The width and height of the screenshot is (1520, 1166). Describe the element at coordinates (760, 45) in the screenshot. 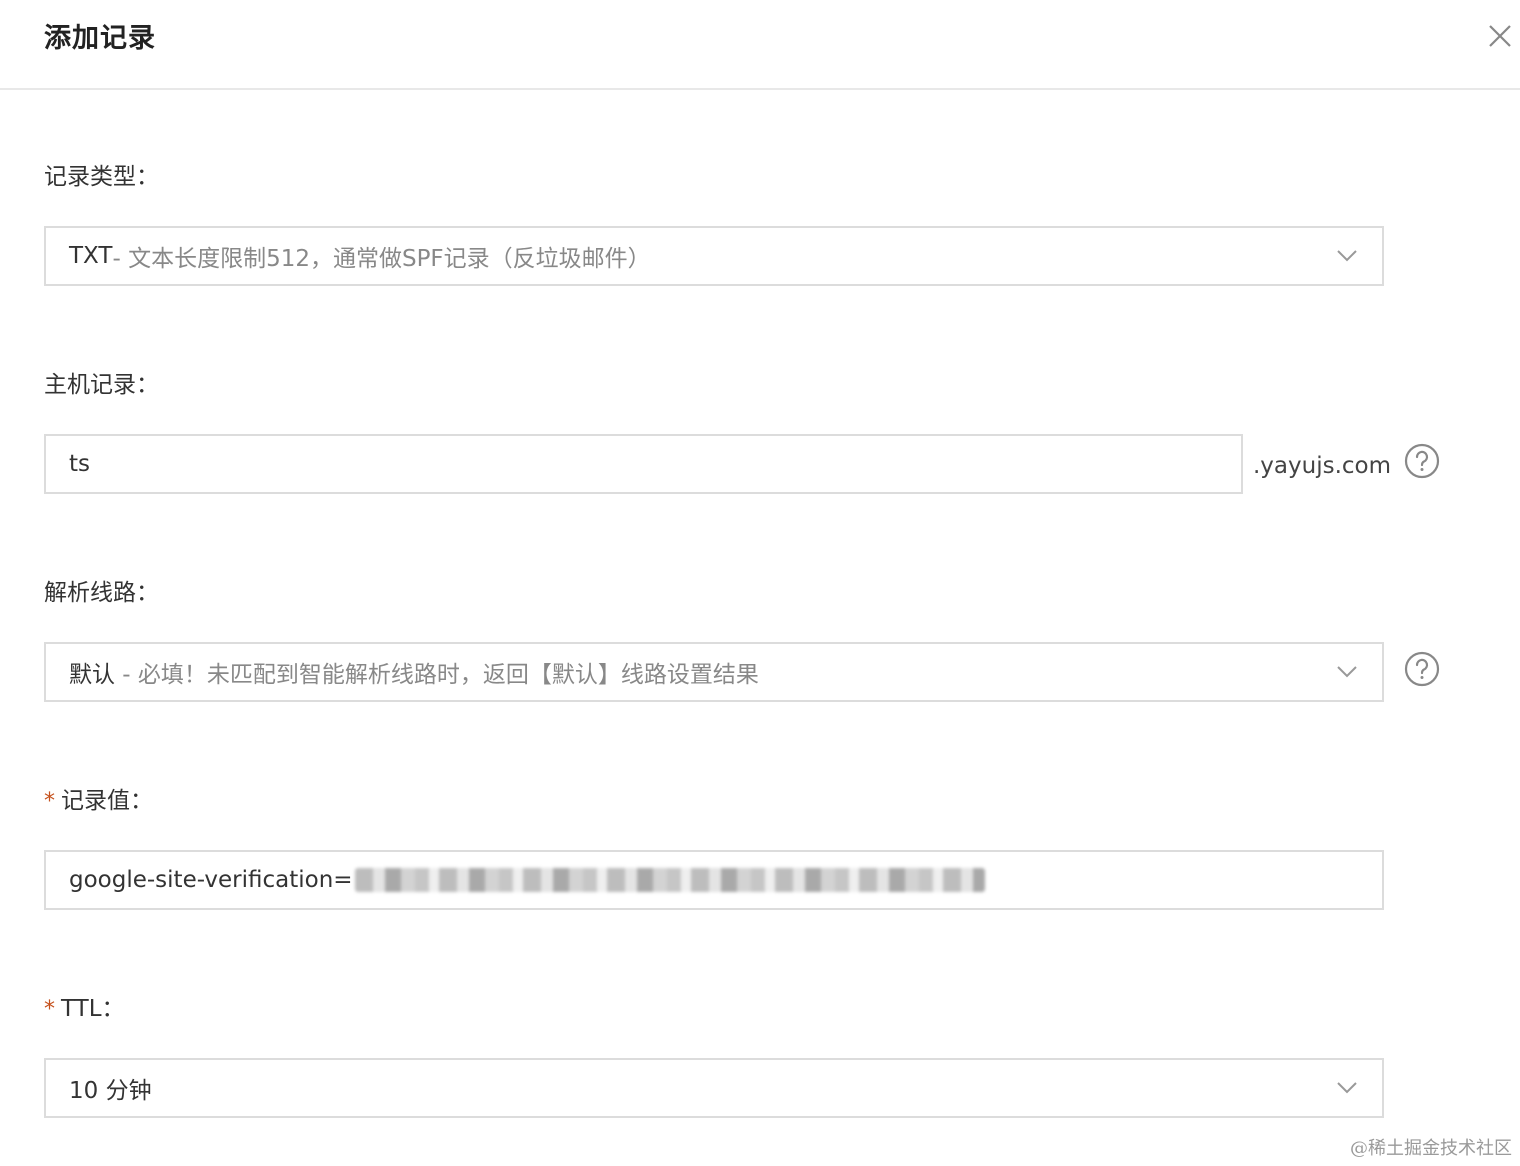

I see `dialog-header: 添加记录` at that location.